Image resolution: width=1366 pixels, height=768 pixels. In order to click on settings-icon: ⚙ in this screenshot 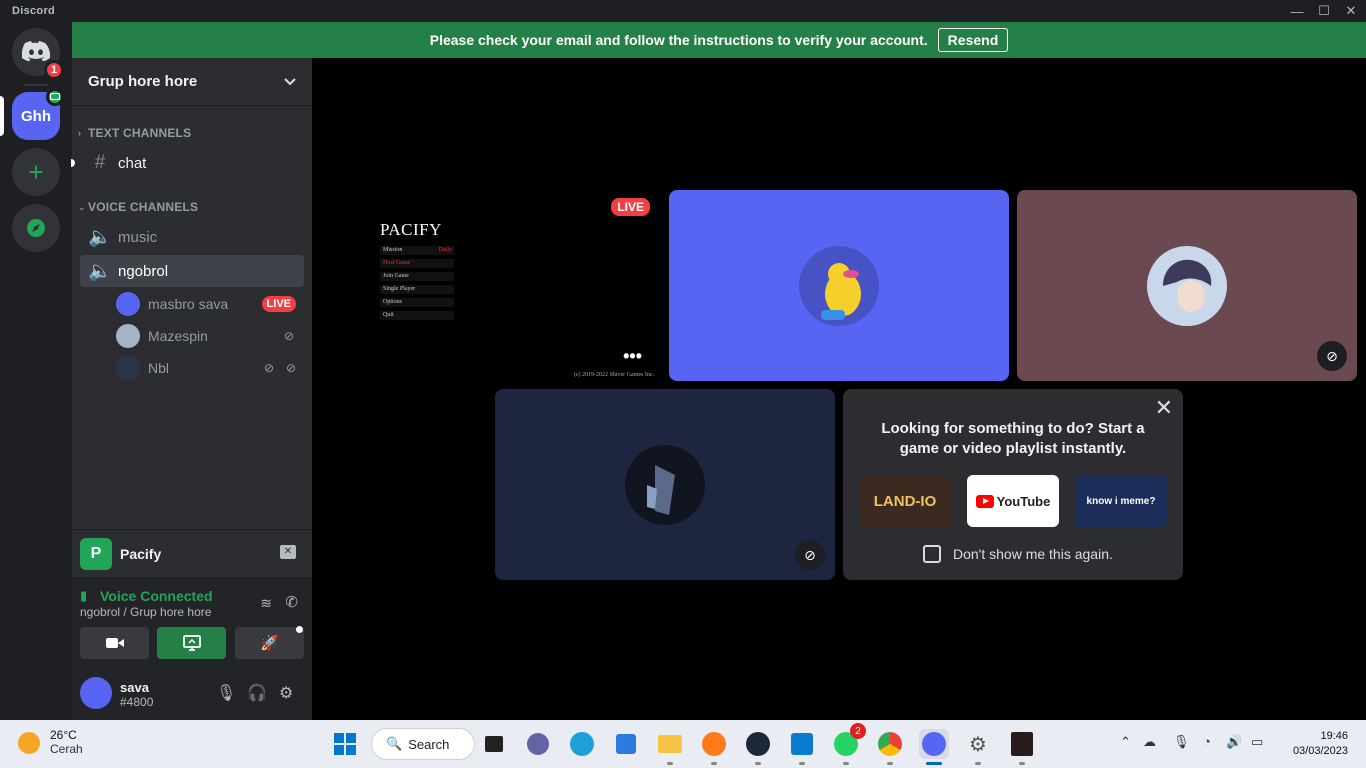, I will do `click(978, 744)`.